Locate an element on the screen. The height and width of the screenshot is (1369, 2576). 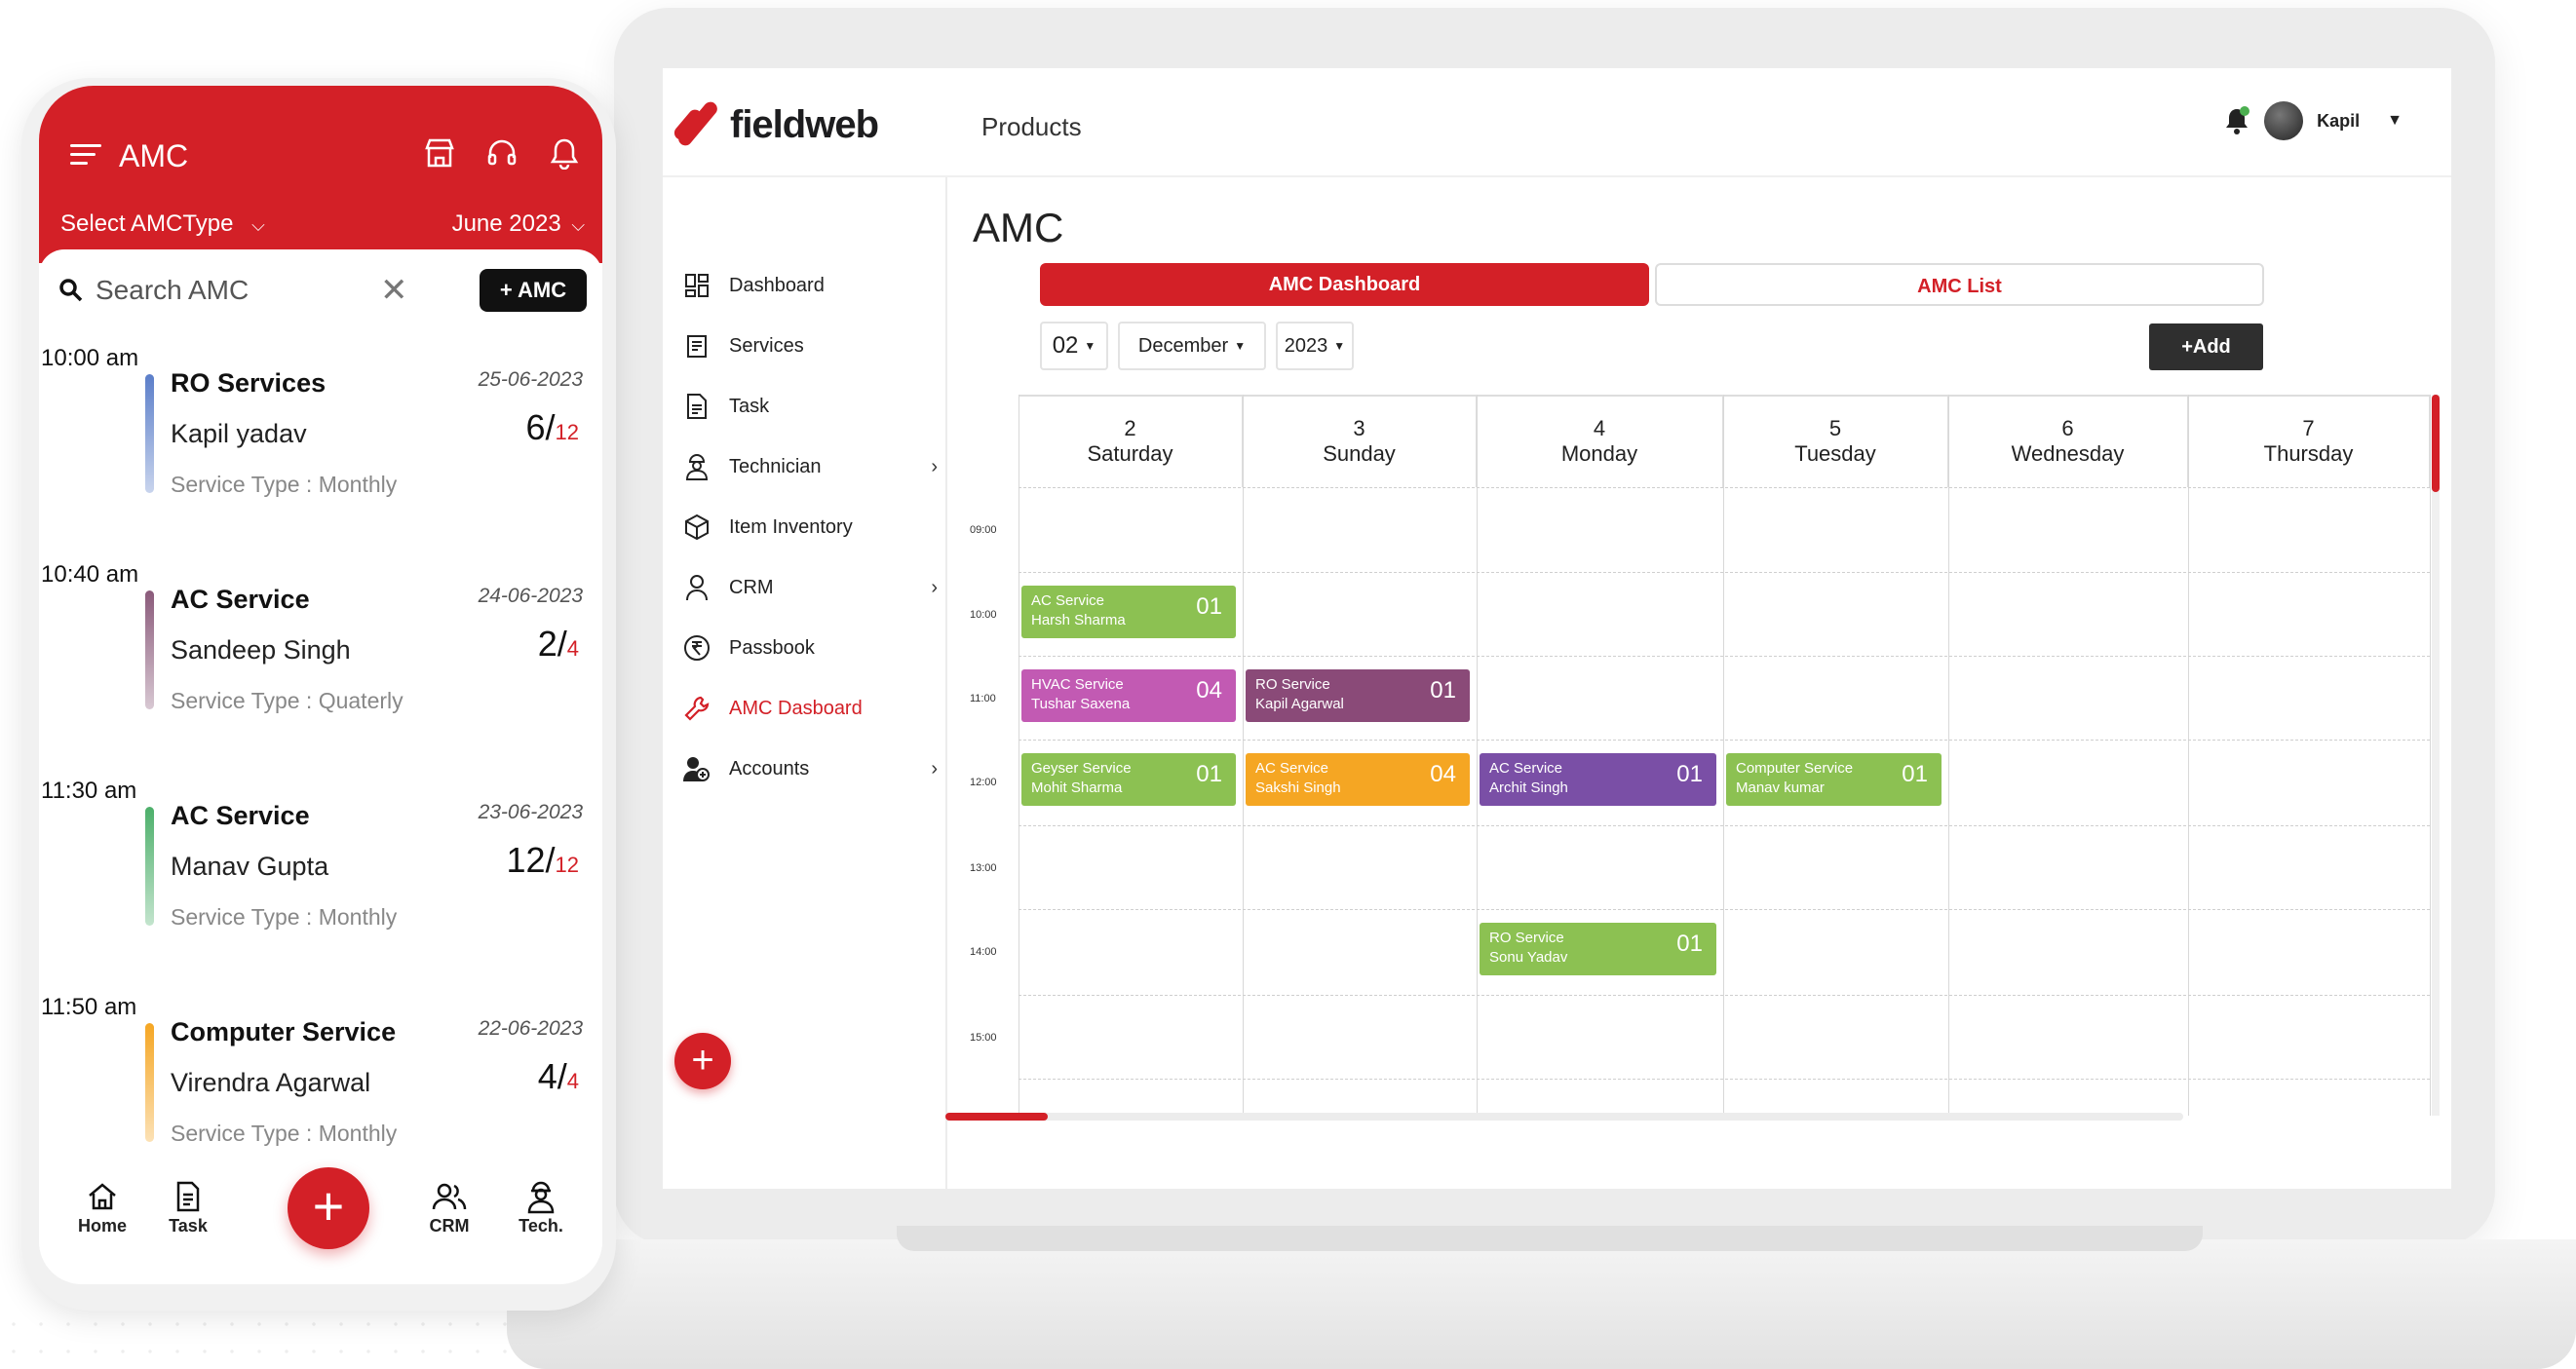
day-name: Wednesday is located at coordinates (2068, 453).